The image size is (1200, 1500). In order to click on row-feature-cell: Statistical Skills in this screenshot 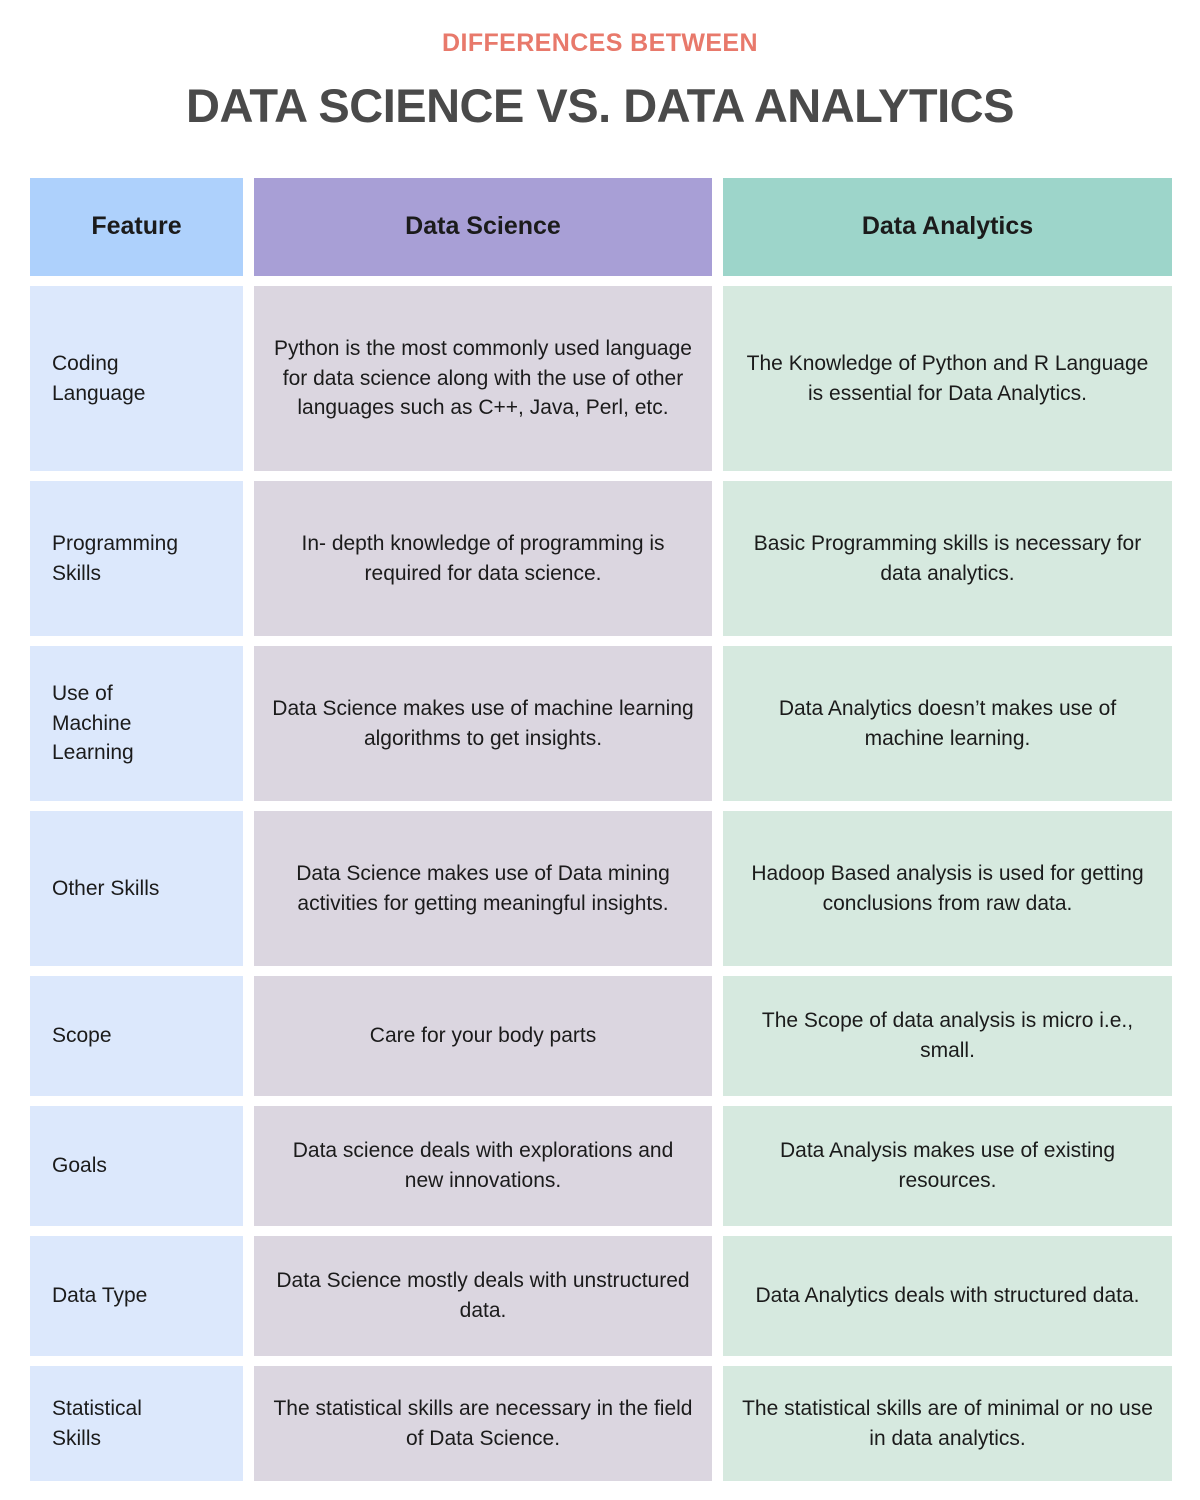, I will do `click(136, 1423)`.